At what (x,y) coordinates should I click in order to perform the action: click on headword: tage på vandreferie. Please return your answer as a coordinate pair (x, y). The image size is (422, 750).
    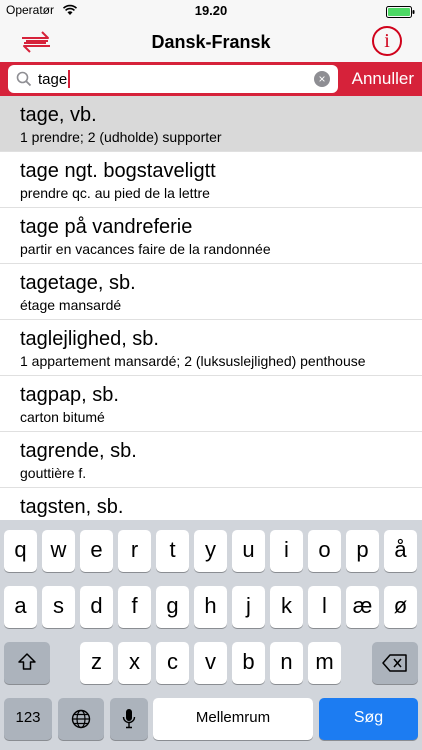
    Looking at the image, I should click on (106, 227).